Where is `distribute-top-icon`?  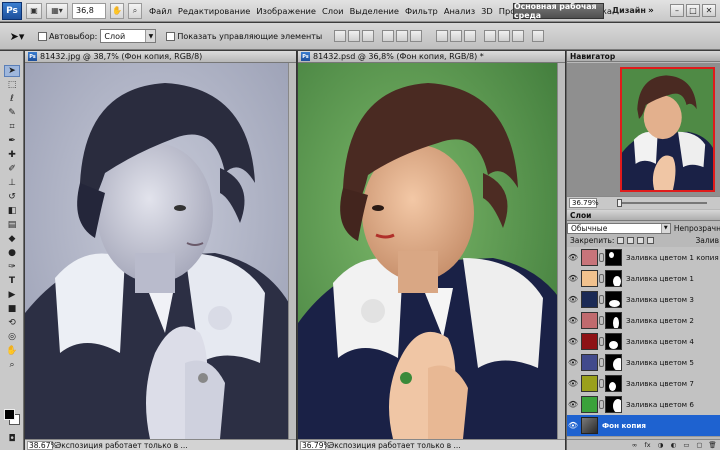
distribute-top-icon is located at coordinates (442, 36).